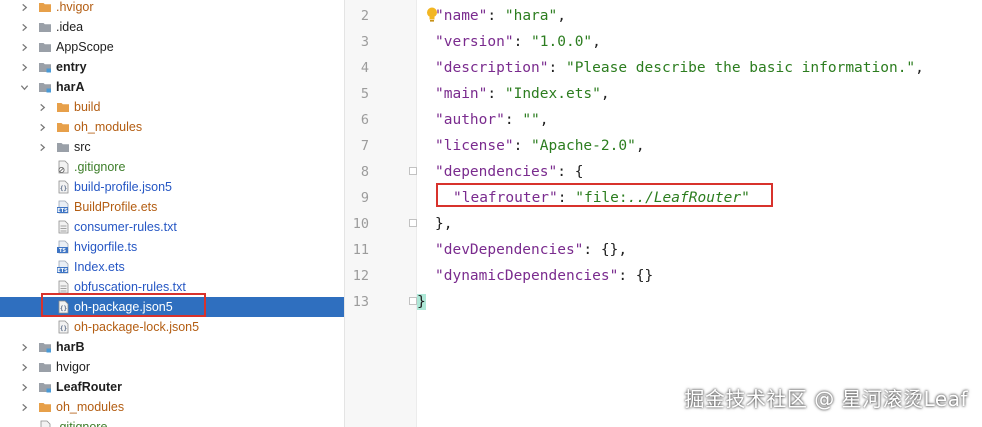 This screenshot has height=427, width=982. Describe the element at coordinates (826, 399) in the screenshot. I see `watermark: 掘金技术社区 @ 星河滚烫Leaf` at that location.